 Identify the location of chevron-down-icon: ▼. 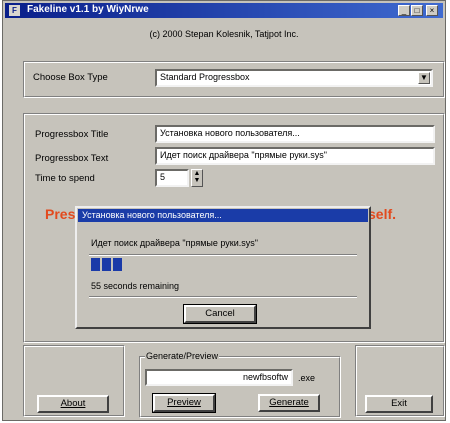
(424, 78).